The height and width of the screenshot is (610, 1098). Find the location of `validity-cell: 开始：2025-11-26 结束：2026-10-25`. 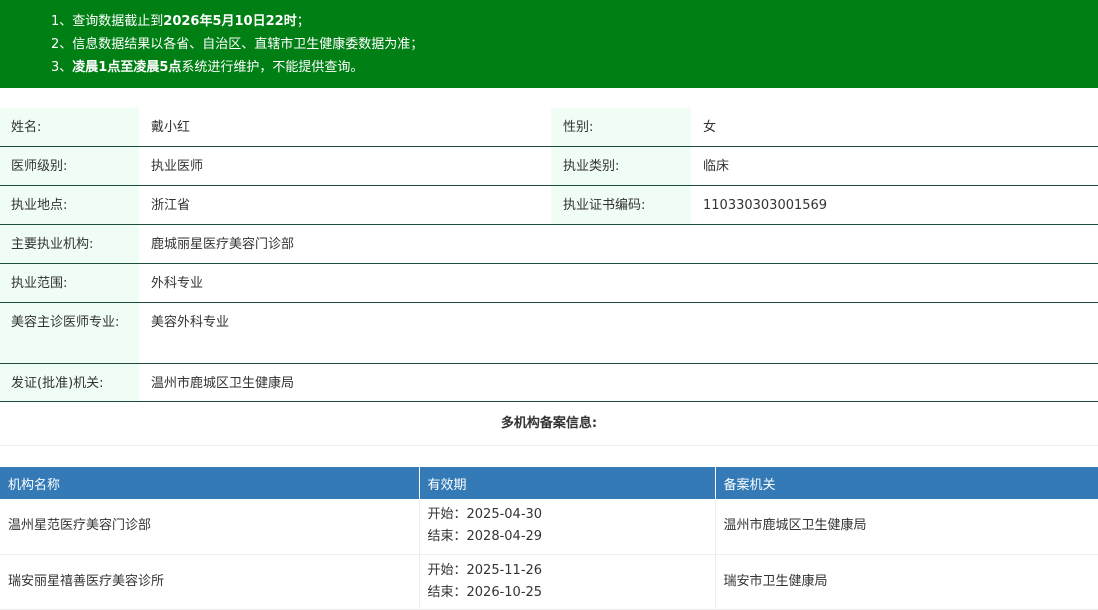

validity-cell: 开始：2025-11-26 结束：2026-10-25 is located at coordinates (567, 582).